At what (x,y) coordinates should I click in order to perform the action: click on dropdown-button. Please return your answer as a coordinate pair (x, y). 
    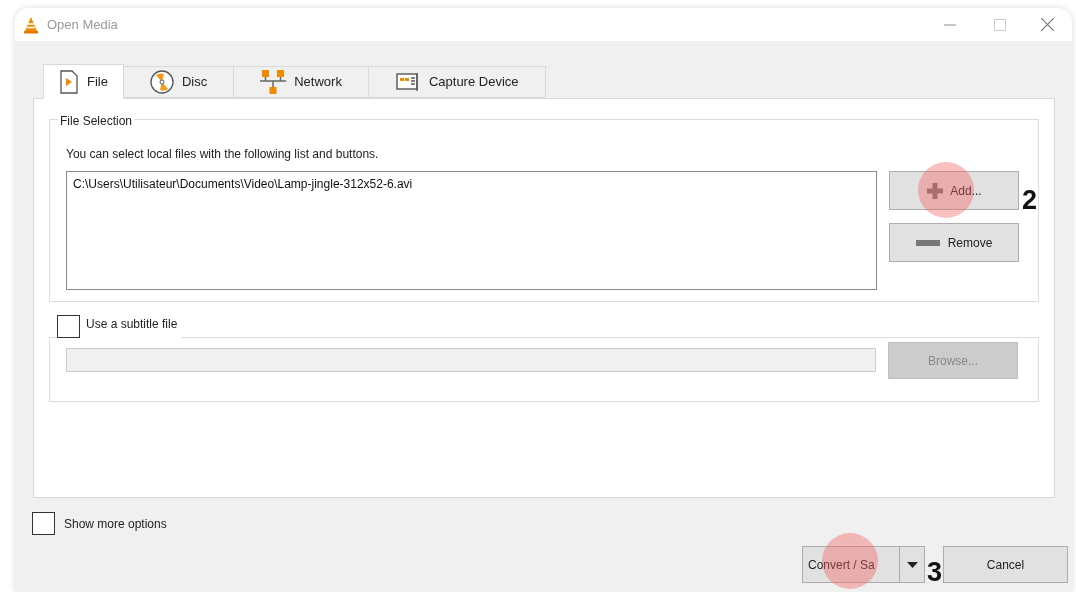
    Looking at the image, I should click on (912, 564).